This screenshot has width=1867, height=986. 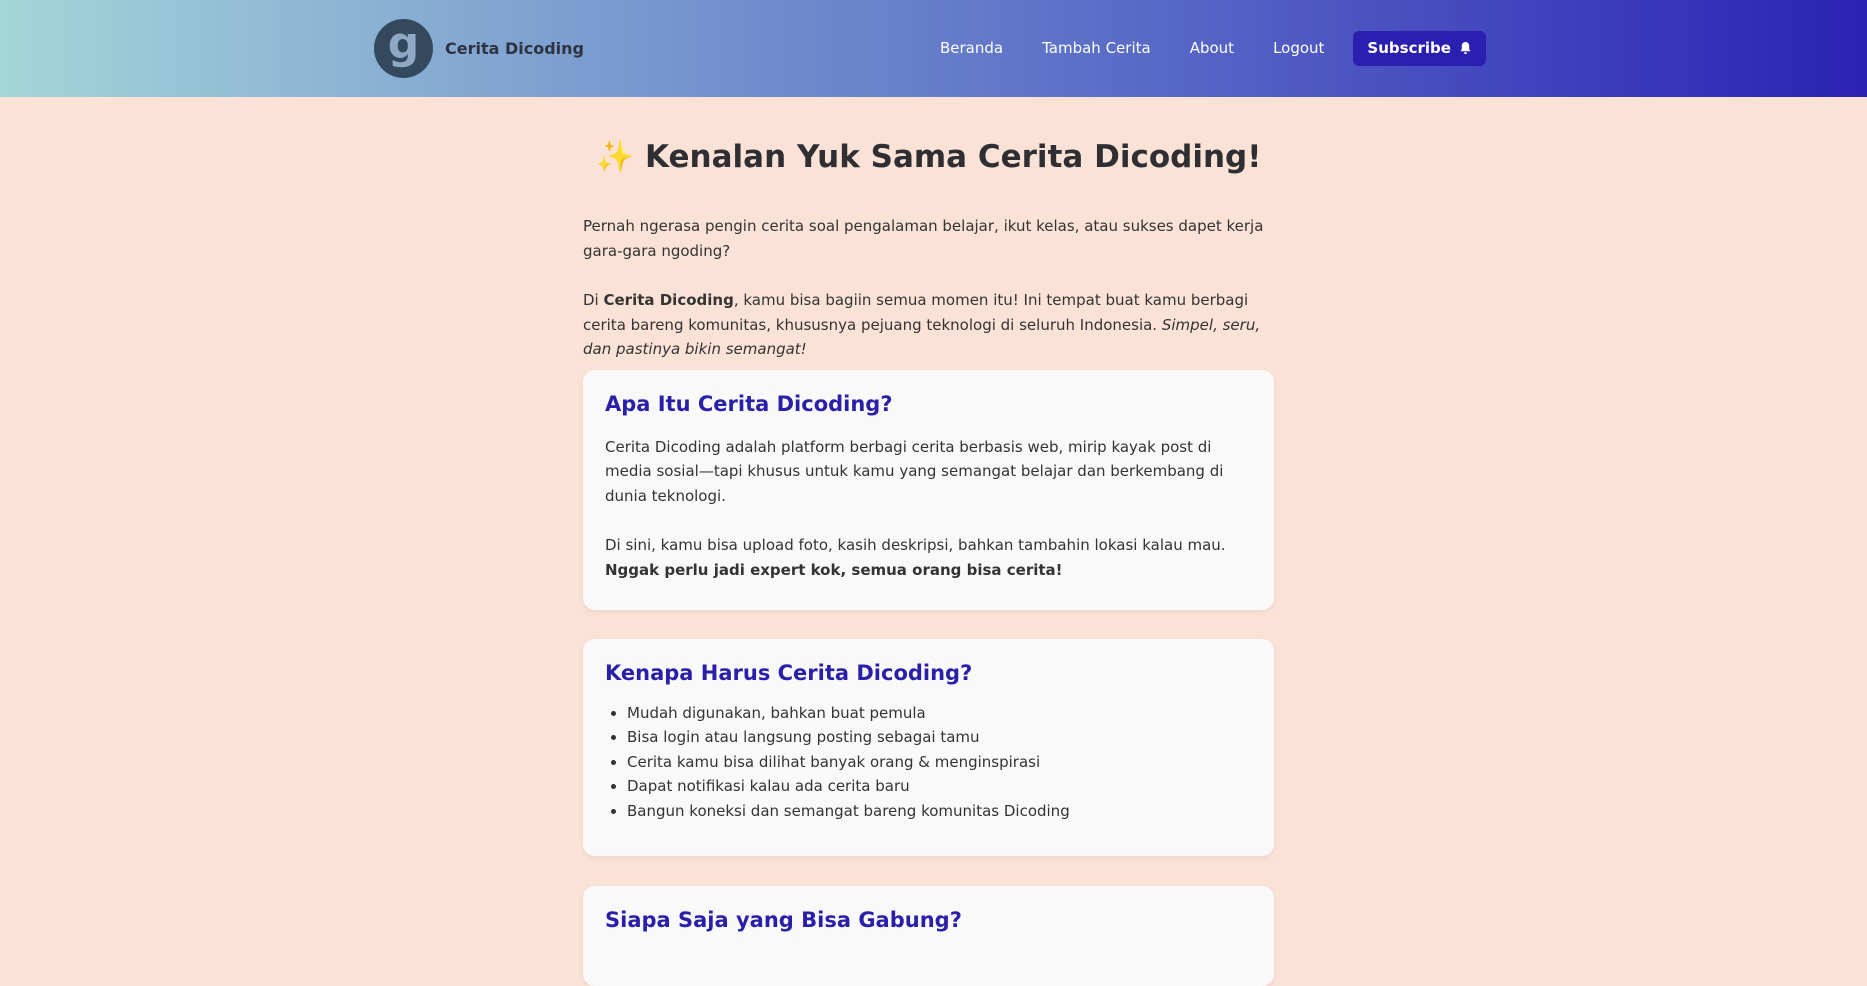 What do you see at coordinates (789, 672) in the screenshot?
I see `section-title: Kenapa Harus Cerita Dicoding?` at bounding box center [789, 672].